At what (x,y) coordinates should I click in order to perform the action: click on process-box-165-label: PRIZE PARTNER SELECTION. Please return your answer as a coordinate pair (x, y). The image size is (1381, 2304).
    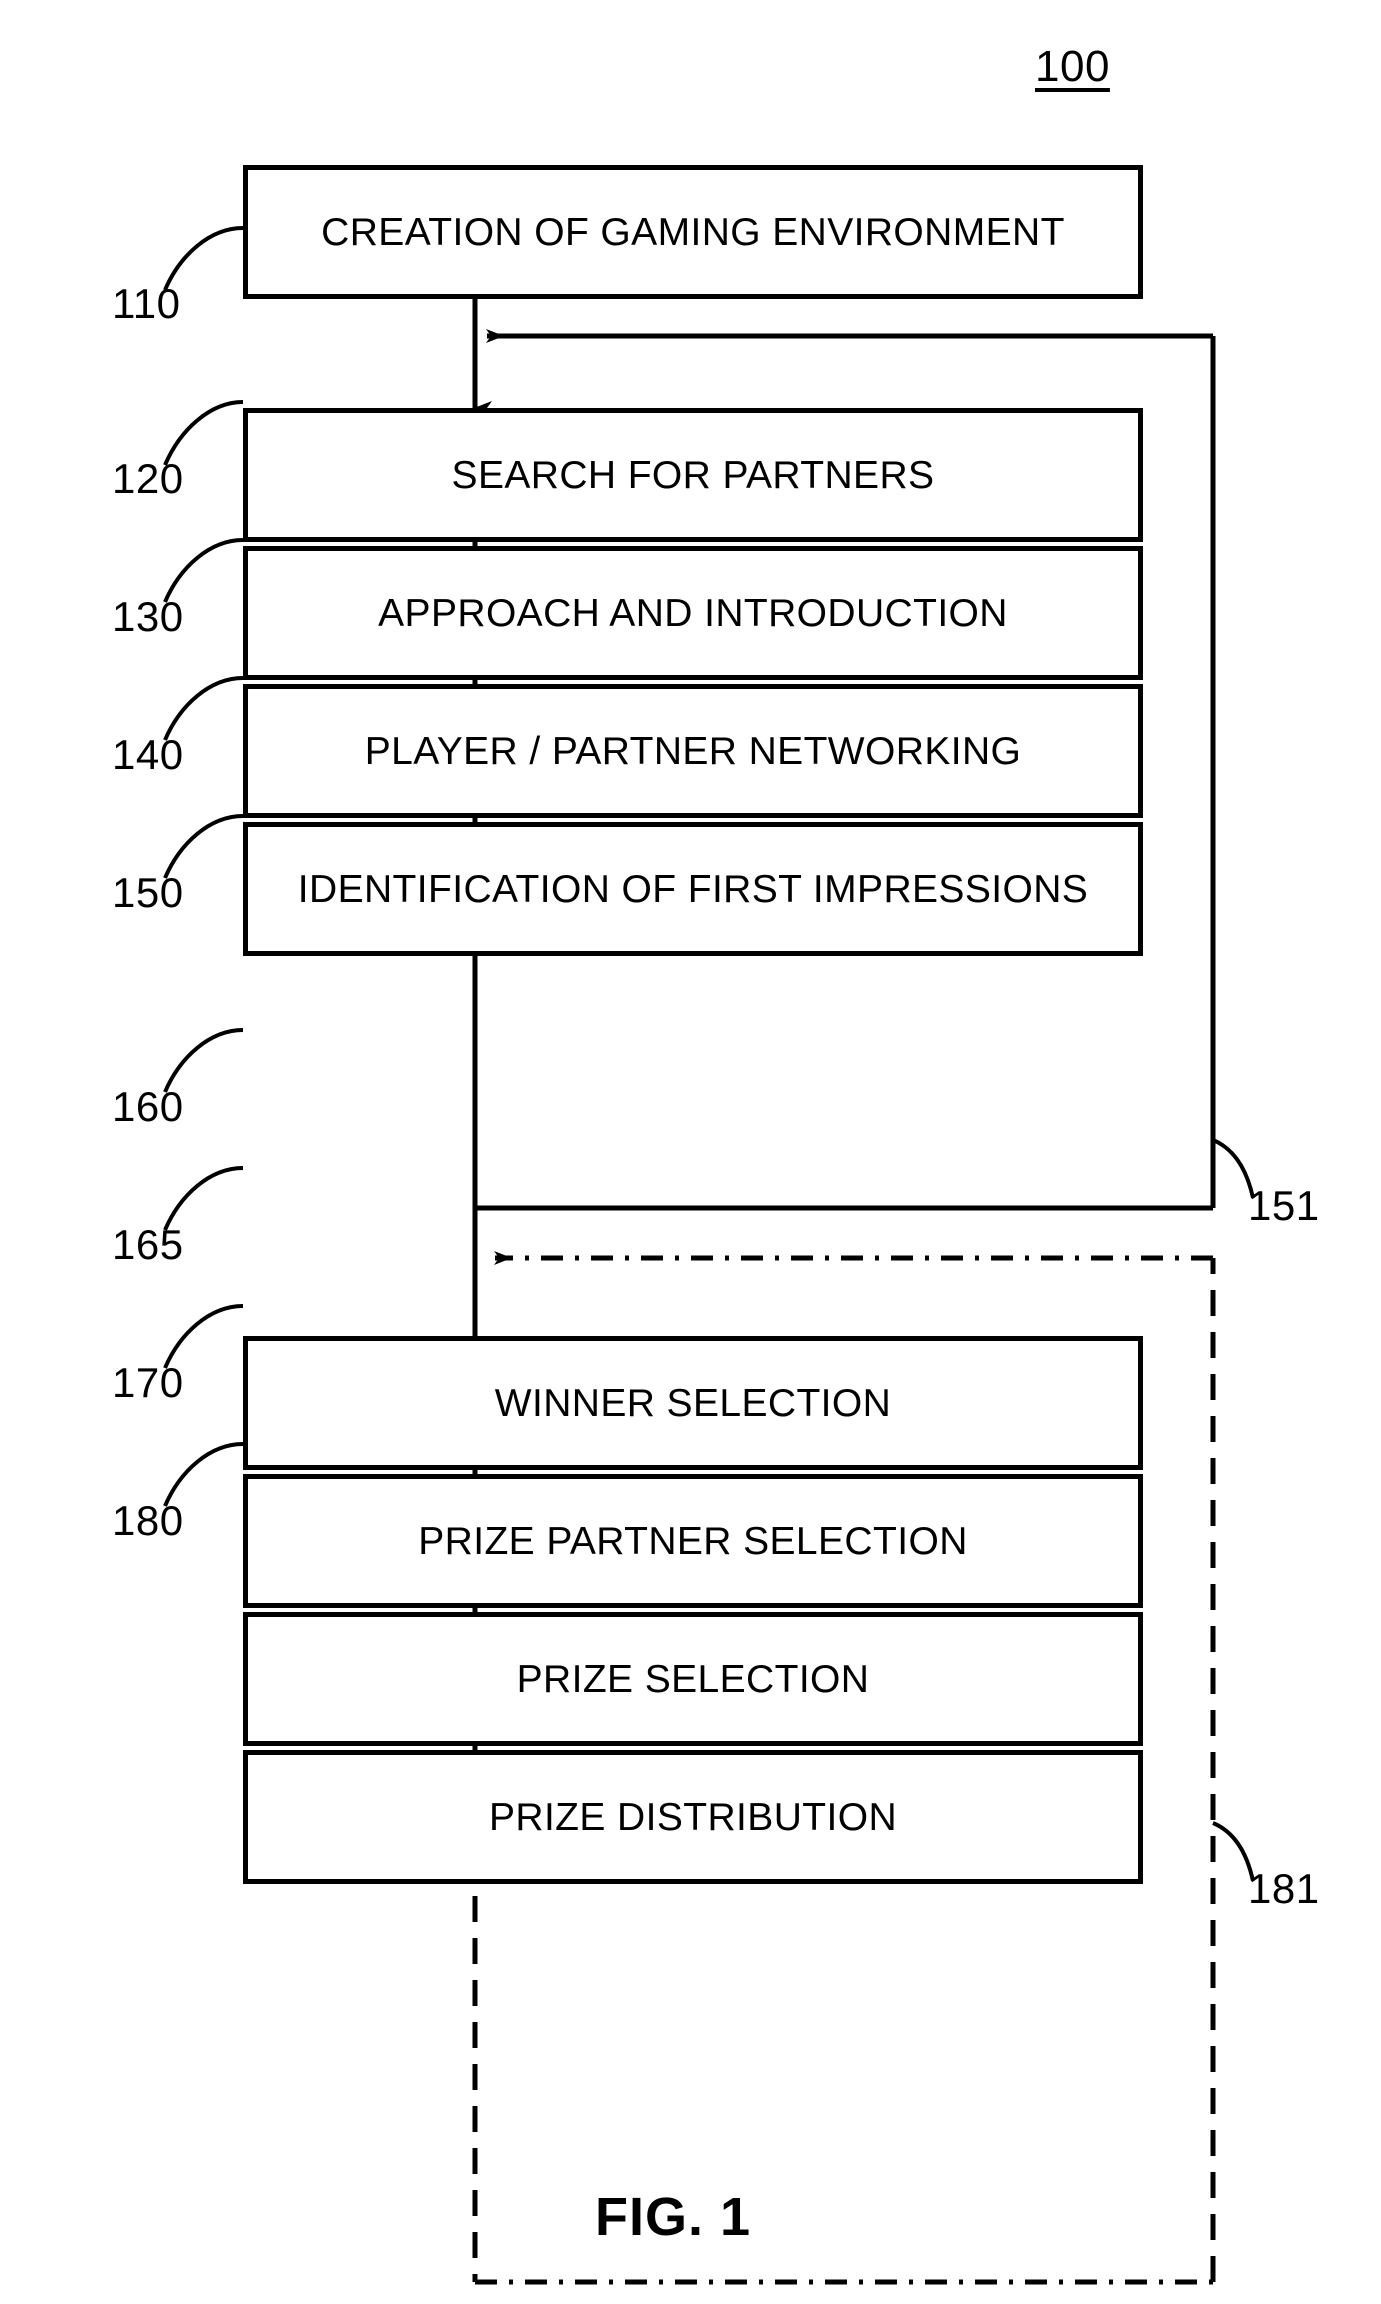
    Looking at the image, I should click on (693, 1541).